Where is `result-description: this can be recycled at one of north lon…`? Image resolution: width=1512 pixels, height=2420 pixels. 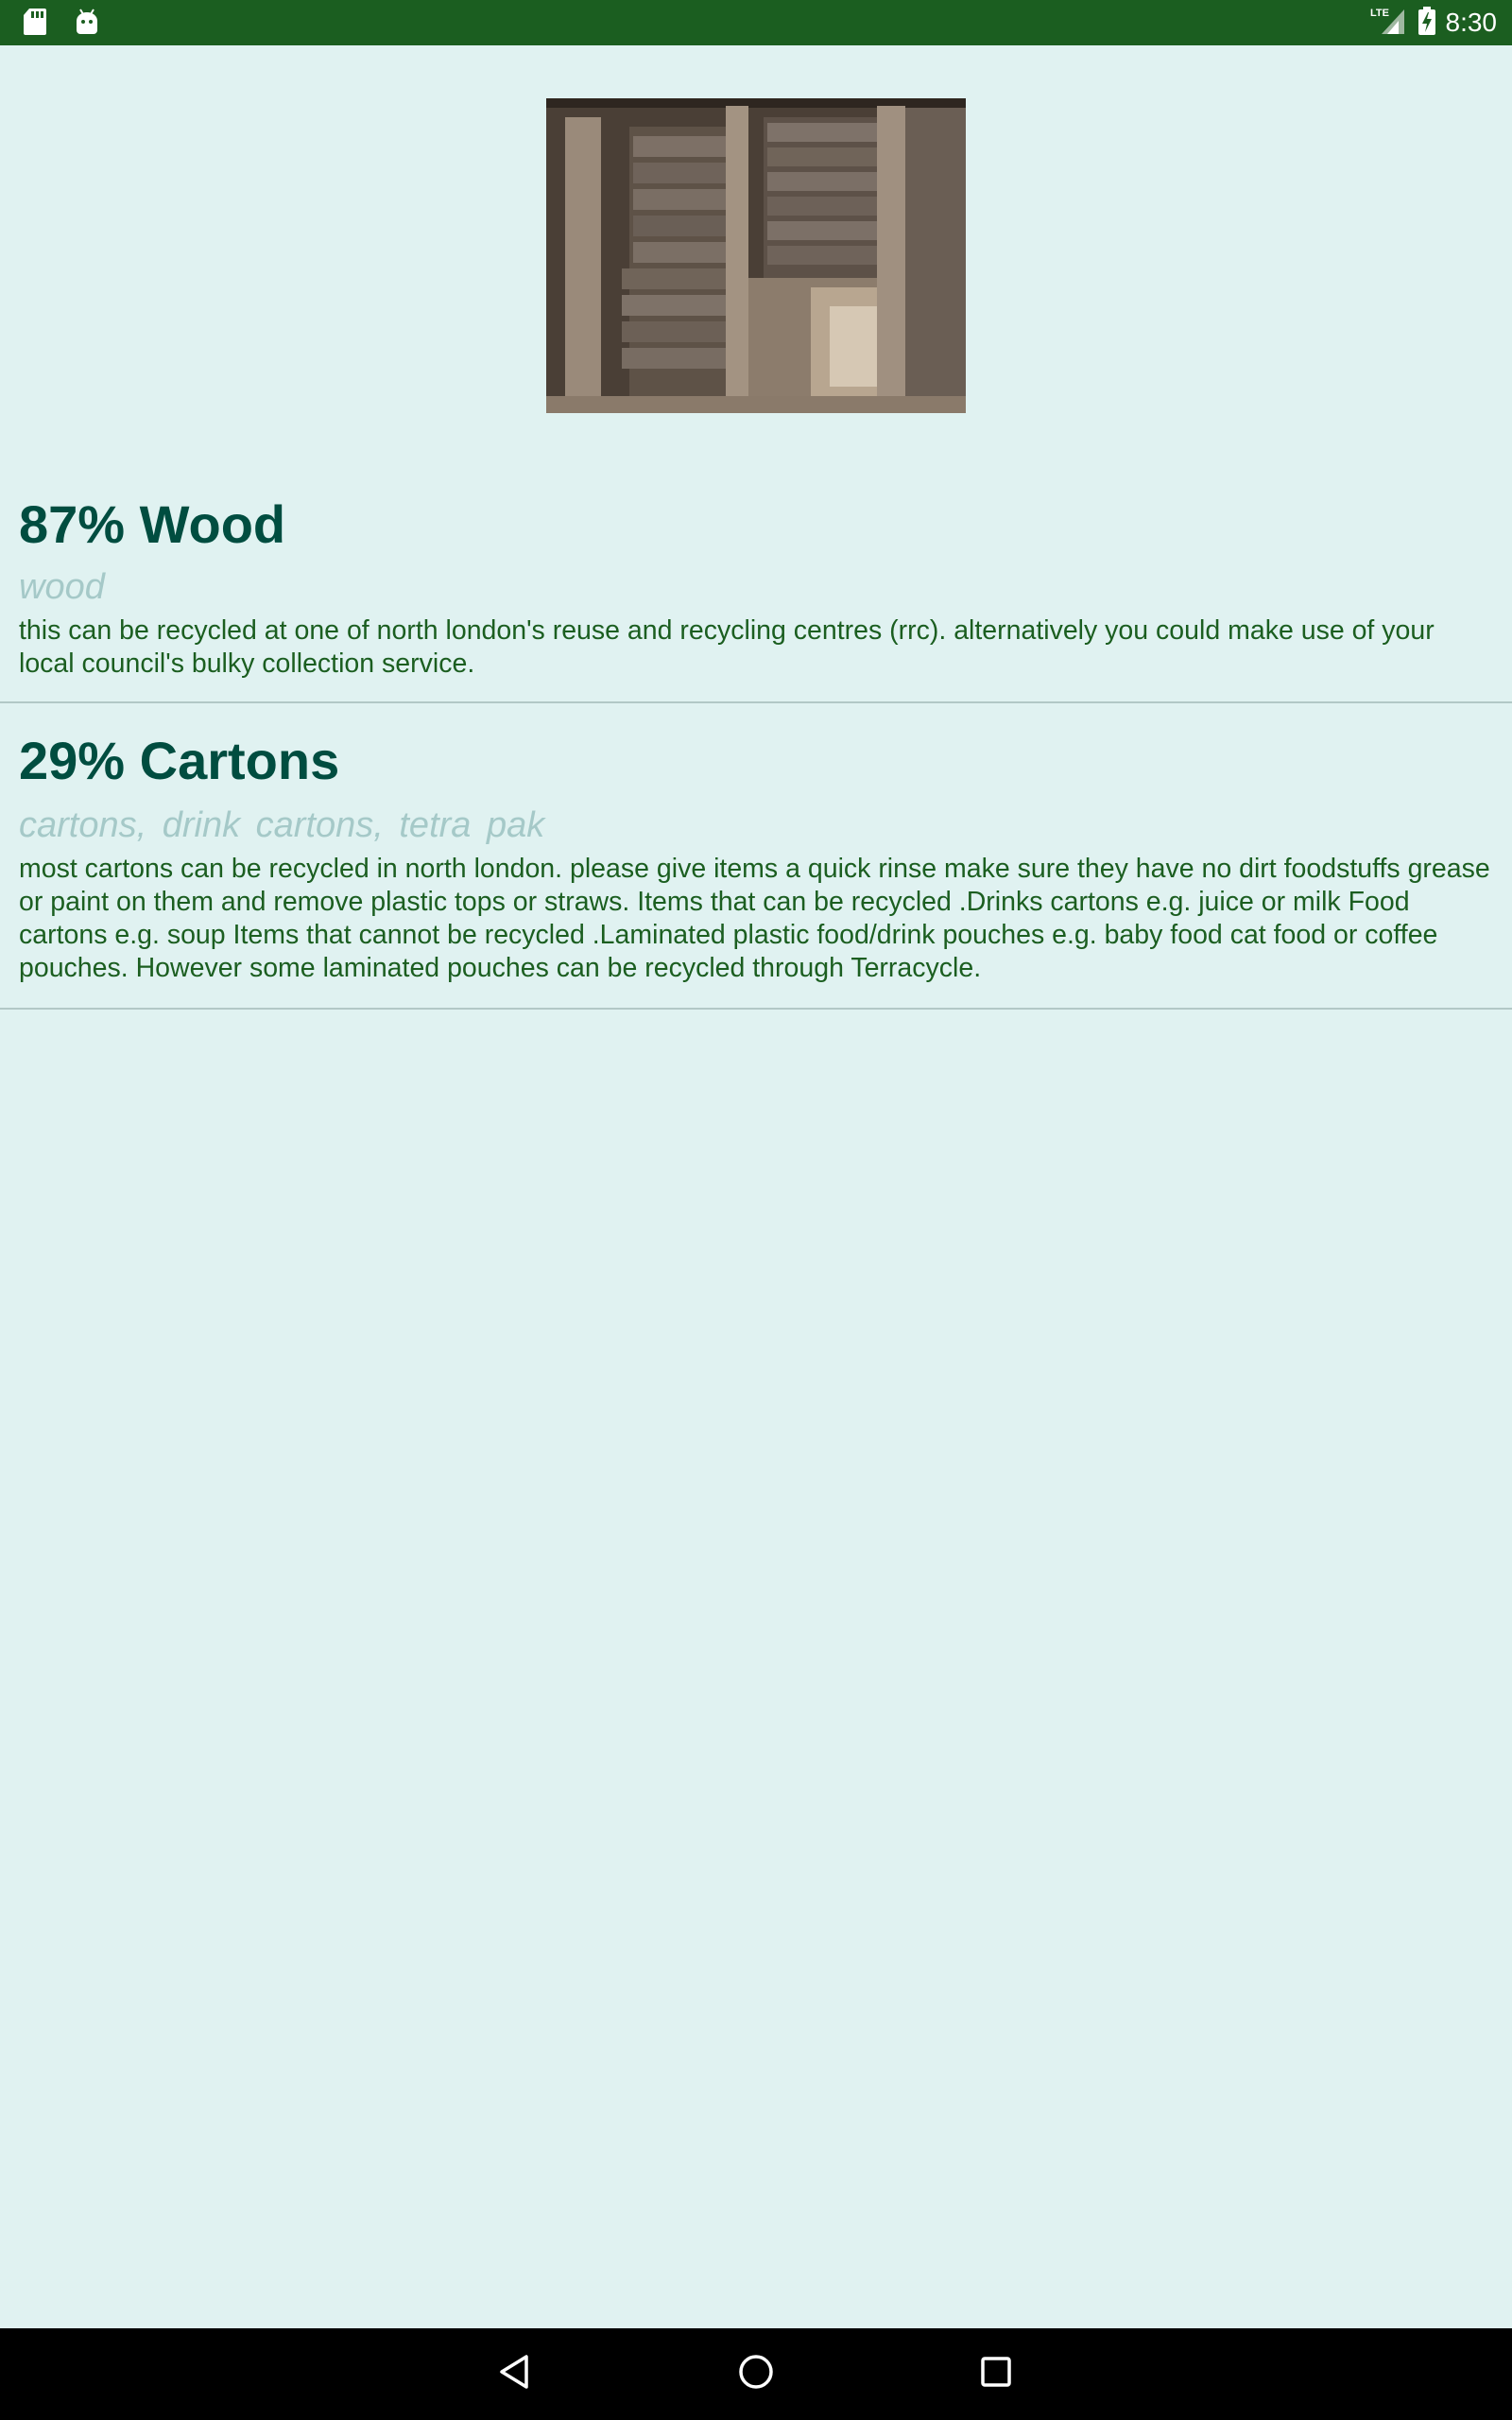
result-description: this can be recycled at one of north lon… is located at coordinates (727, 647).